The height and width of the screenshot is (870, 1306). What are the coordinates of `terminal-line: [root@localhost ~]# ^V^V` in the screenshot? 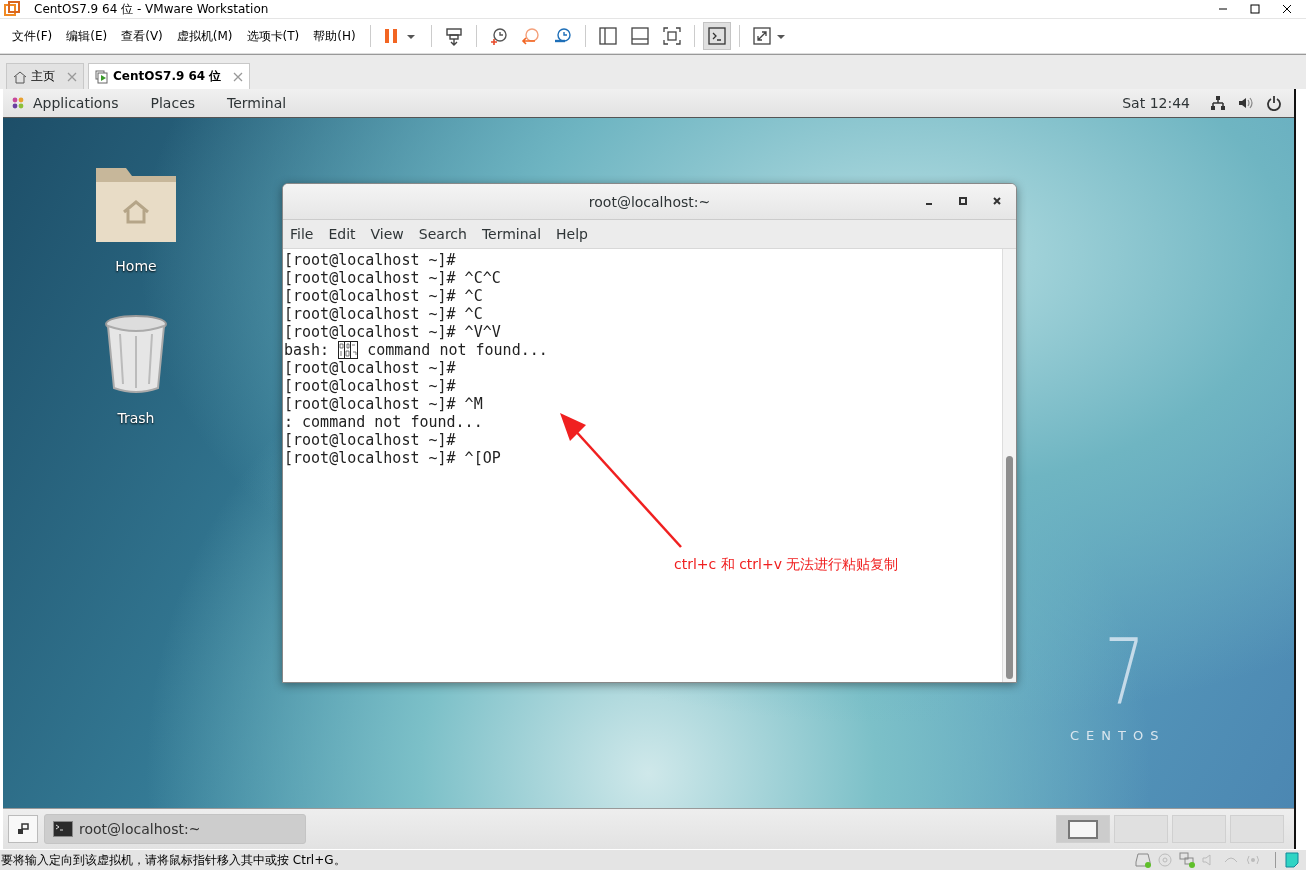 It's located at (393, 332).